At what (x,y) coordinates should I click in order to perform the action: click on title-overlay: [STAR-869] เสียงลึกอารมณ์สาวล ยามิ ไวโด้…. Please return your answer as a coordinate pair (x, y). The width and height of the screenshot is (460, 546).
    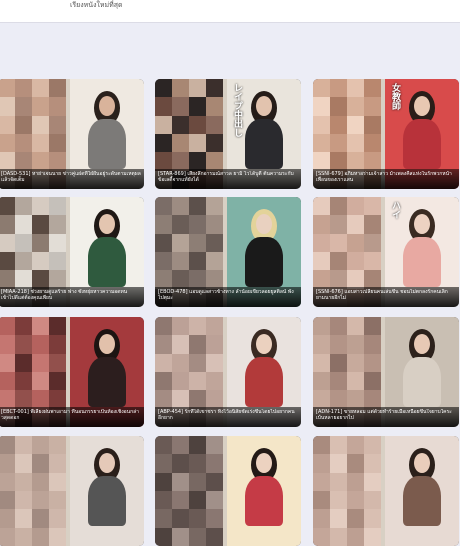
    Looking at the image, I should click on (228, 179).